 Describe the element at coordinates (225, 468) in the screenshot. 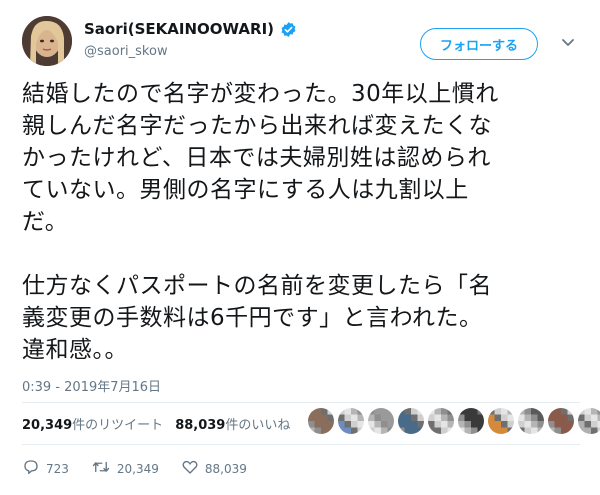

I see `like-count: 88,039` at that location.